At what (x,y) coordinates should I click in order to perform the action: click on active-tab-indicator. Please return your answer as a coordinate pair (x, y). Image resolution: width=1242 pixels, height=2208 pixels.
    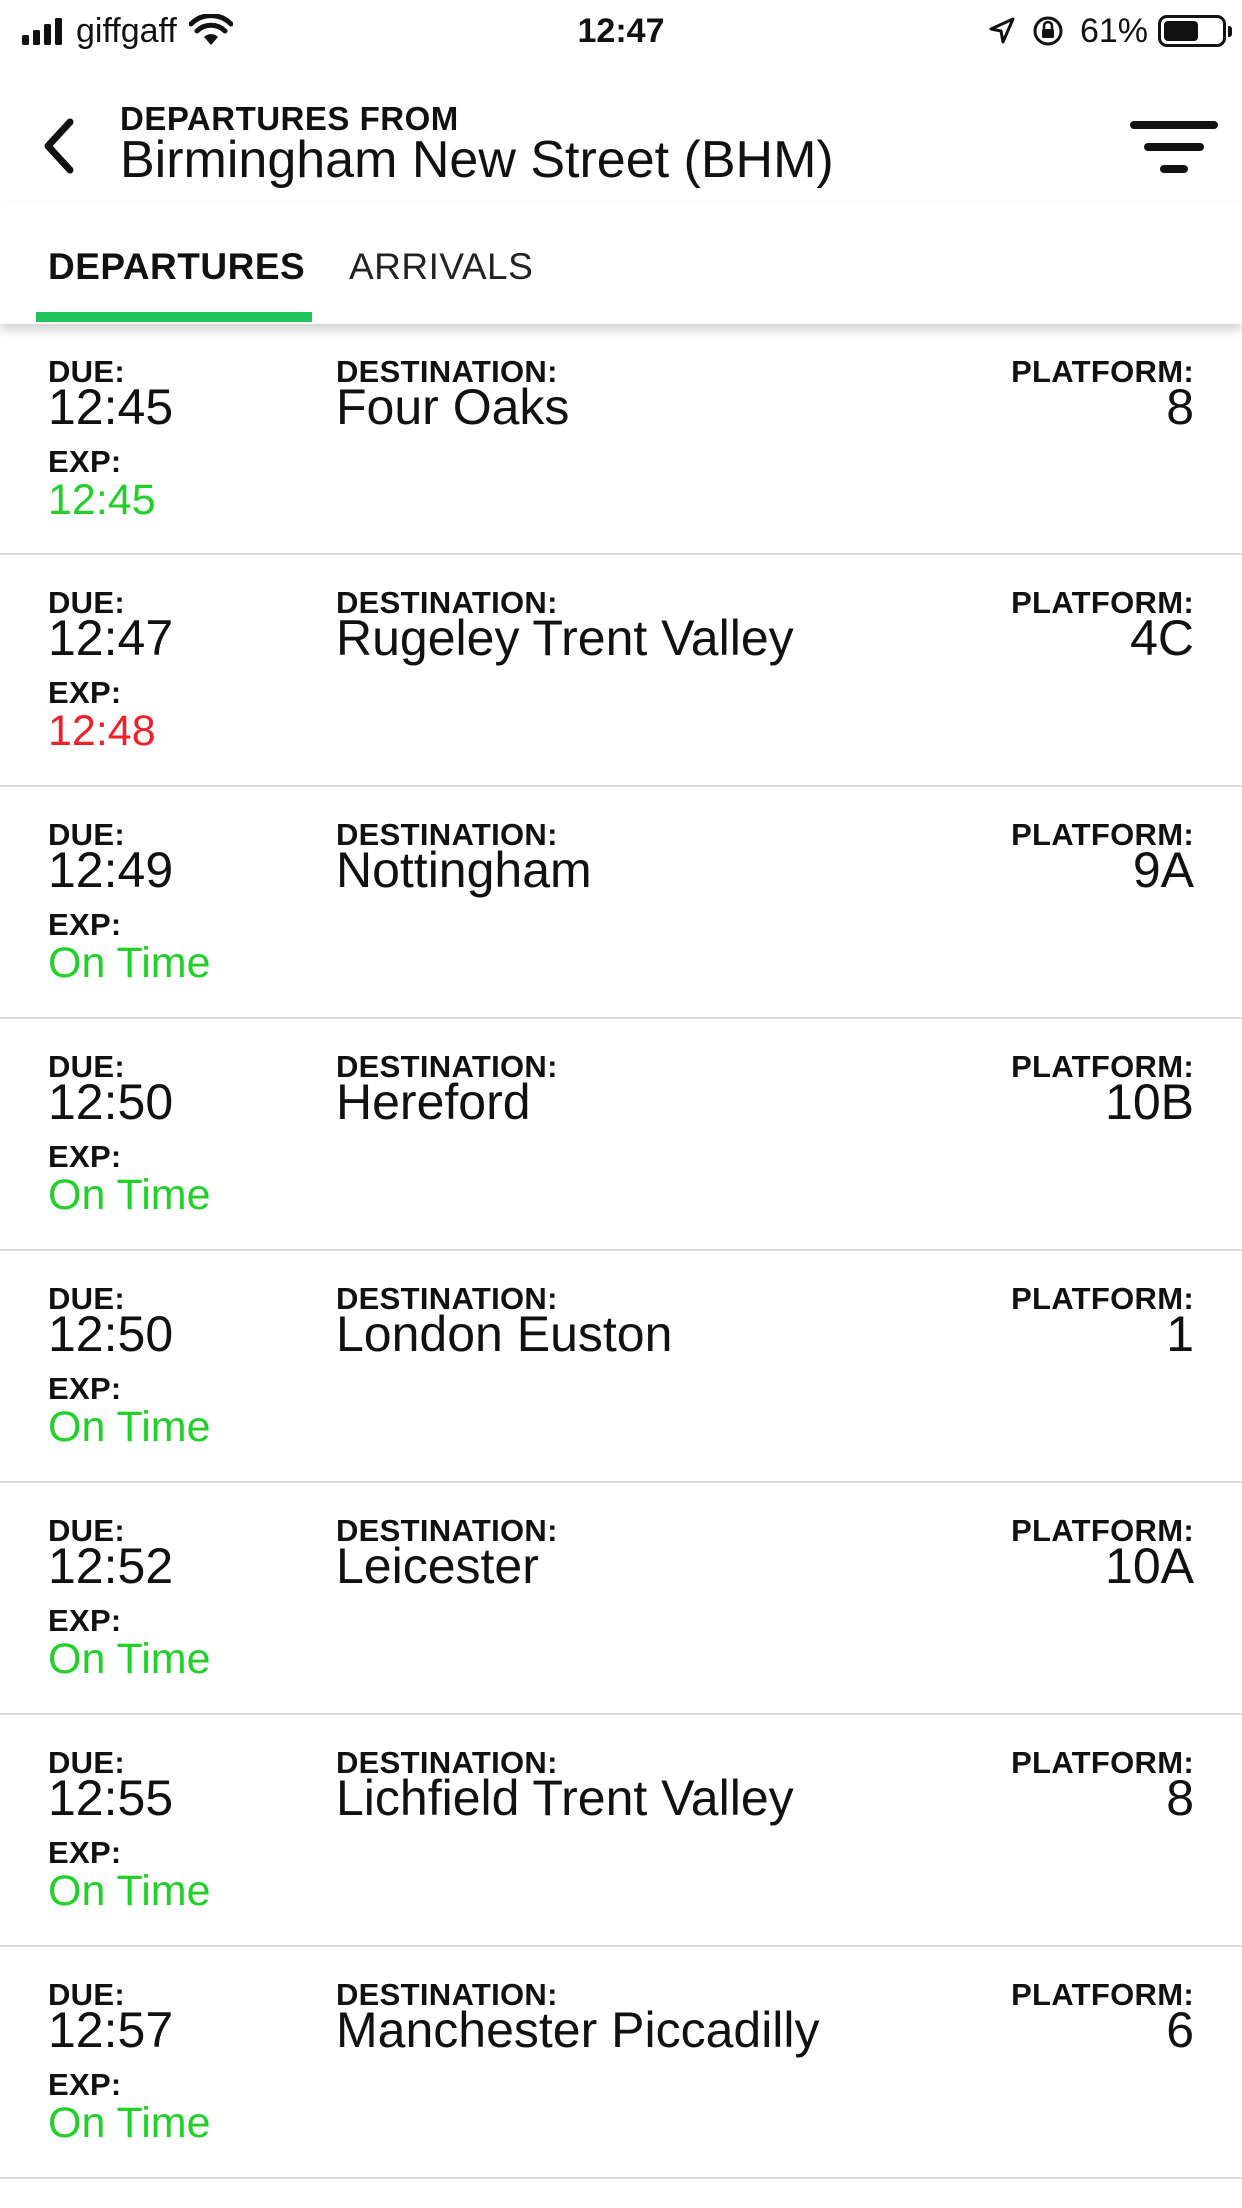
    Looking at the image, I should click on (174, 317).